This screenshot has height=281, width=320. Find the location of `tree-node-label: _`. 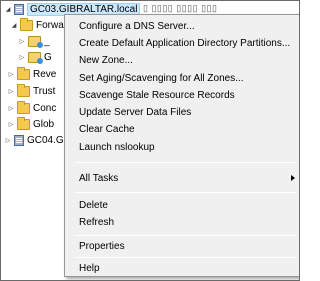

tree-node-label: _ is located at coordinates (47, 41).